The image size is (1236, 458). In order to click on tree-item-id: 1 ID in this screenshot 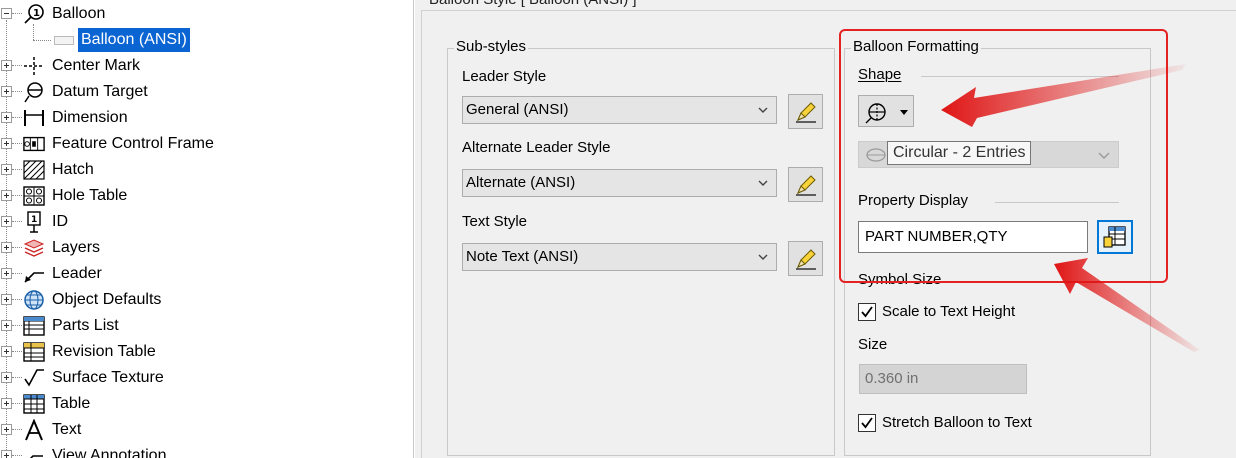, I will do `click(206, 222)`.